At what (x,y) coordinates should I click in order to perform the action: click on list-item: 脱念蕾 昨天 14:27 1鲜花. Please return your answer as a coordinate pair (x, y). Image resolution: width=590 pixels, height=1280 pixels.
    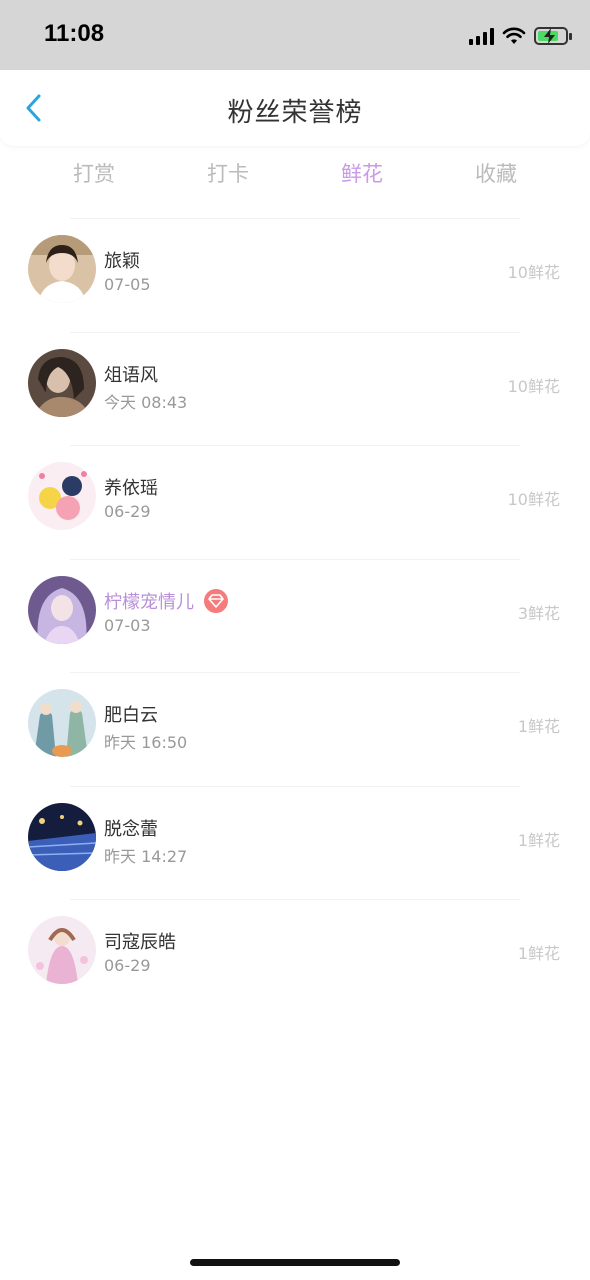
    Looking at the image, I should click on (294, 842).